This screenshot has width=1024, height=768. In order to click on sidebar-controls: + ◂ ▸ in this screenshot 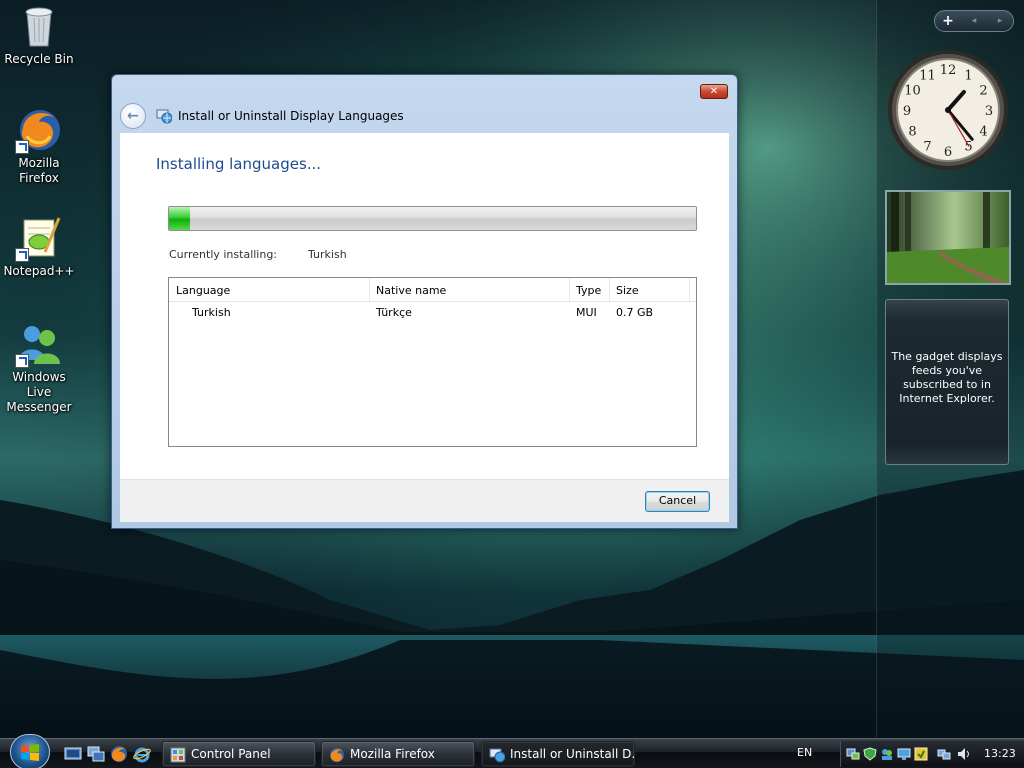, I will do `click(974, 21)`.